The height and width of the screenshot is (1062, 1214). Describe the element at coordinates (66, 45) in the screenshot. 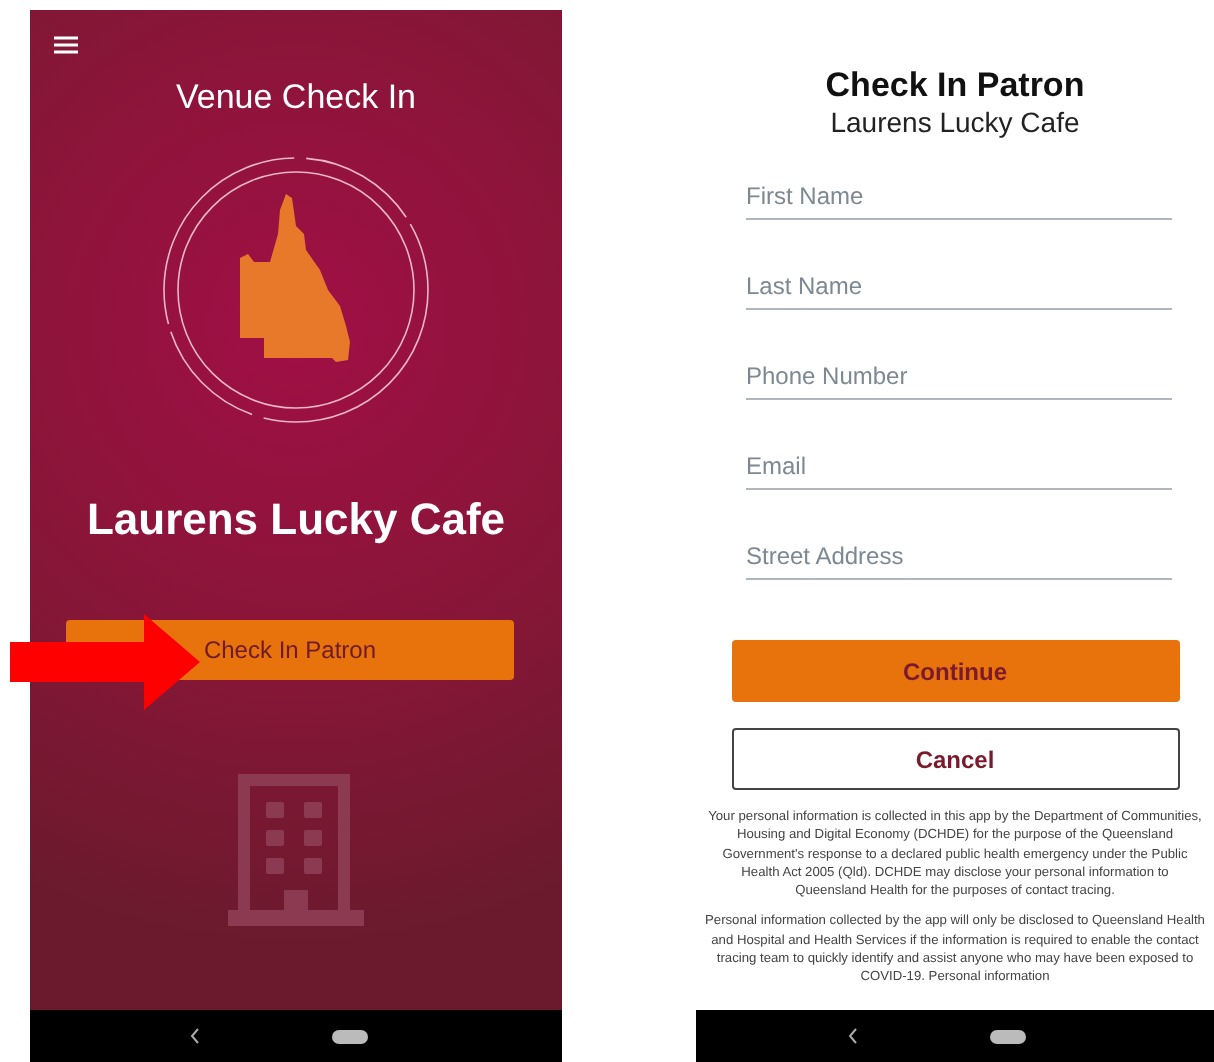

I see `menu-icon` at that location.